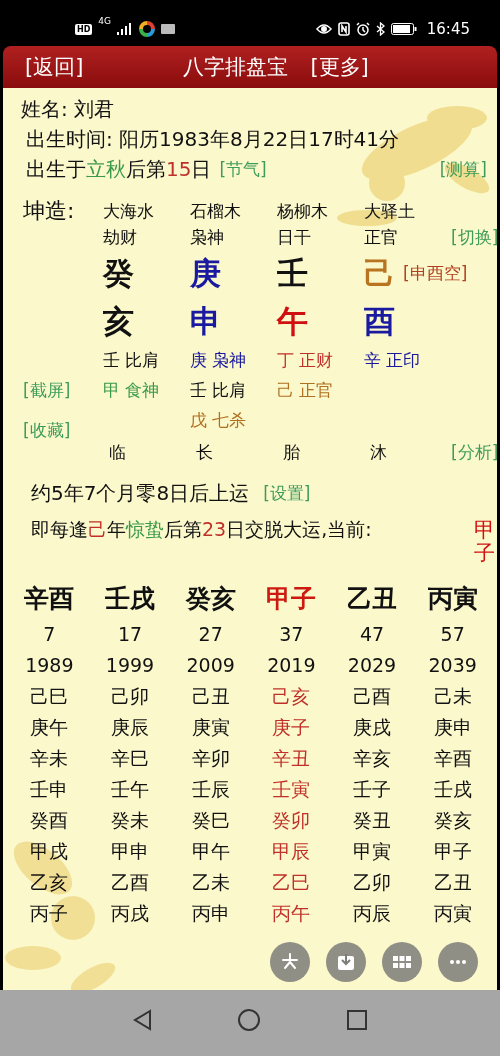 Image resolution: width=500 pixels, height=1056 pixels. Describe the element at coordinates (219, 390) in the screenshot. I see `hidden-stem-text: 壬 比肩` at that location.